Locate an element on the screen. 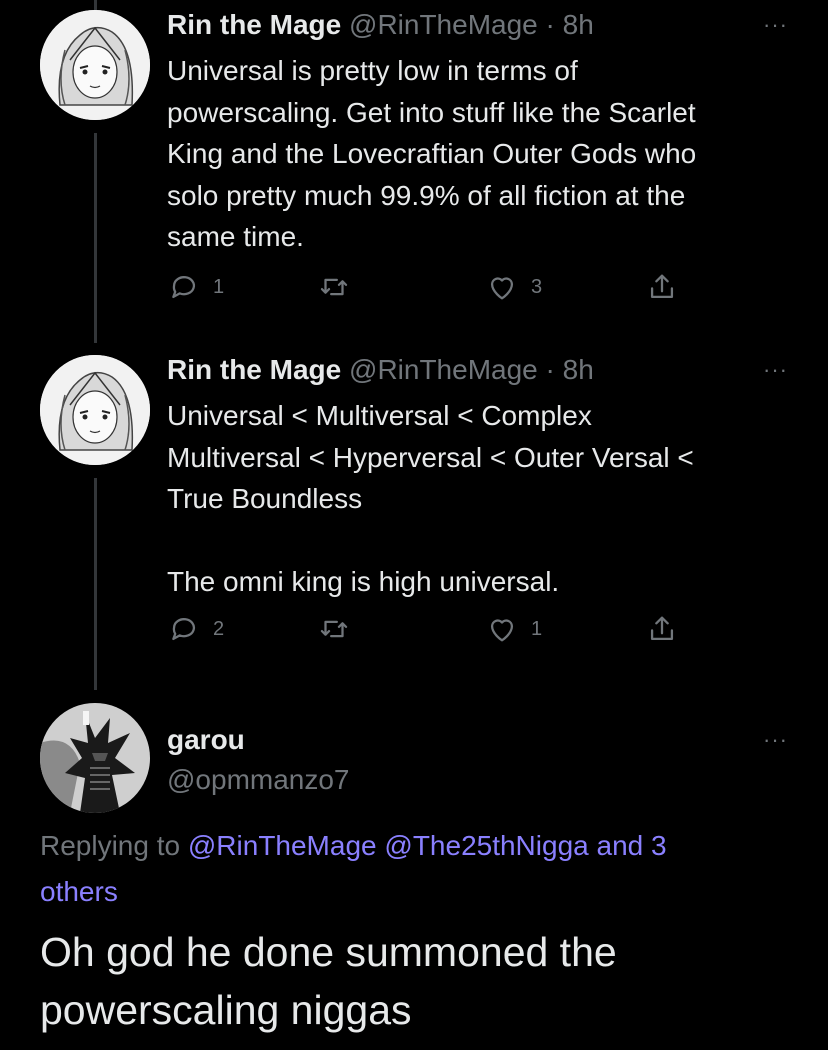  like-button: 3 is located at coordinates (513, 287).